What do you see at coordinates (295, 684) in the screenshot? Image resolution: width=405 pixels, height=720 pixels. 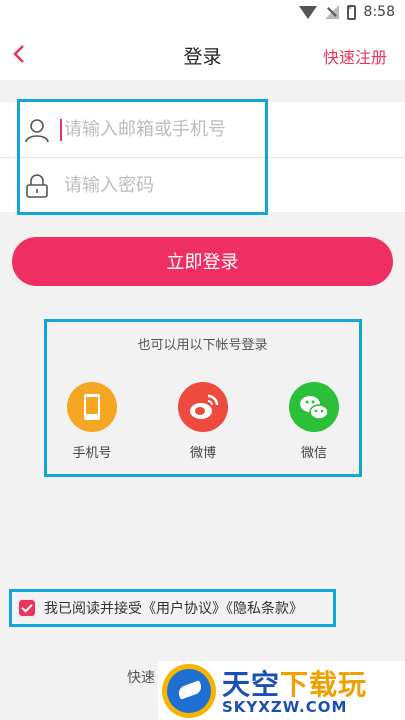 I see `watermark-title: 天空下载玩` at bounding box center [295, 684].